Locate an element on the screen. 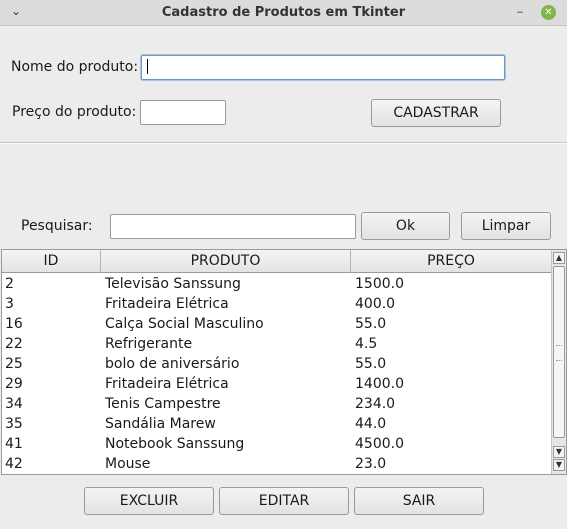  search-input is located at coordinates (233, 226).